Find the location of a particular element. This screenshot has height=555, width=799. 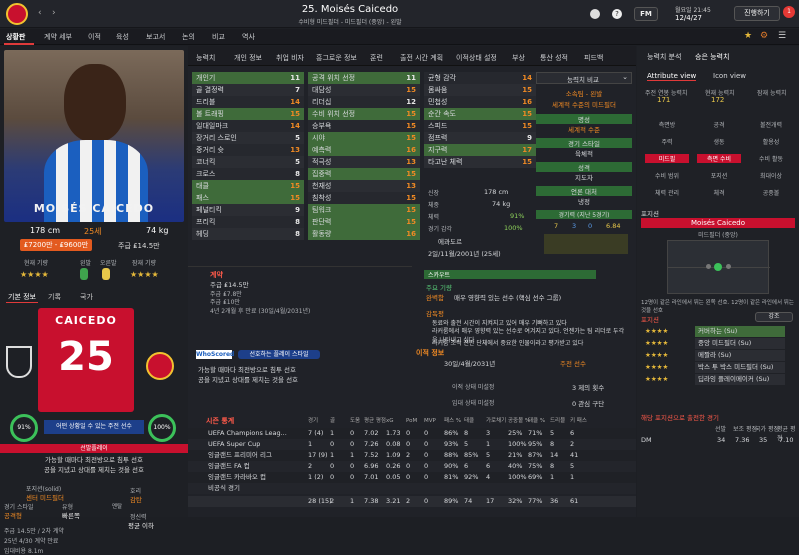

attribute-row: 태클 15 is located at coordinates (248, 186).